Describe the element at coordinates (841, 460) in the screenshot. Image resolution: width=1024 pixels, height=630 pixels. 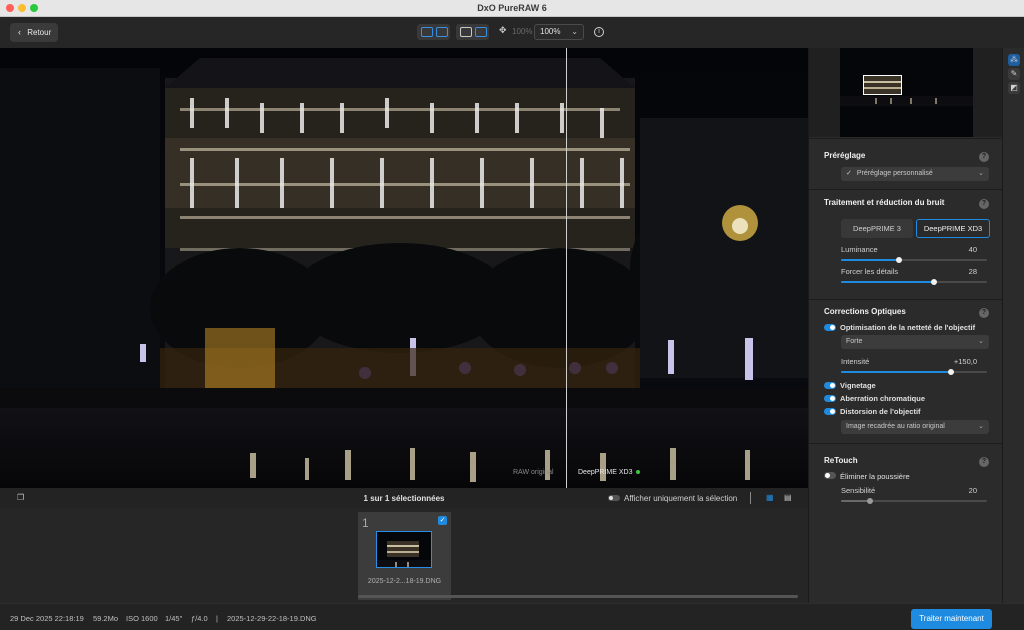
I see `retouch-title: ReTouch` at that location.